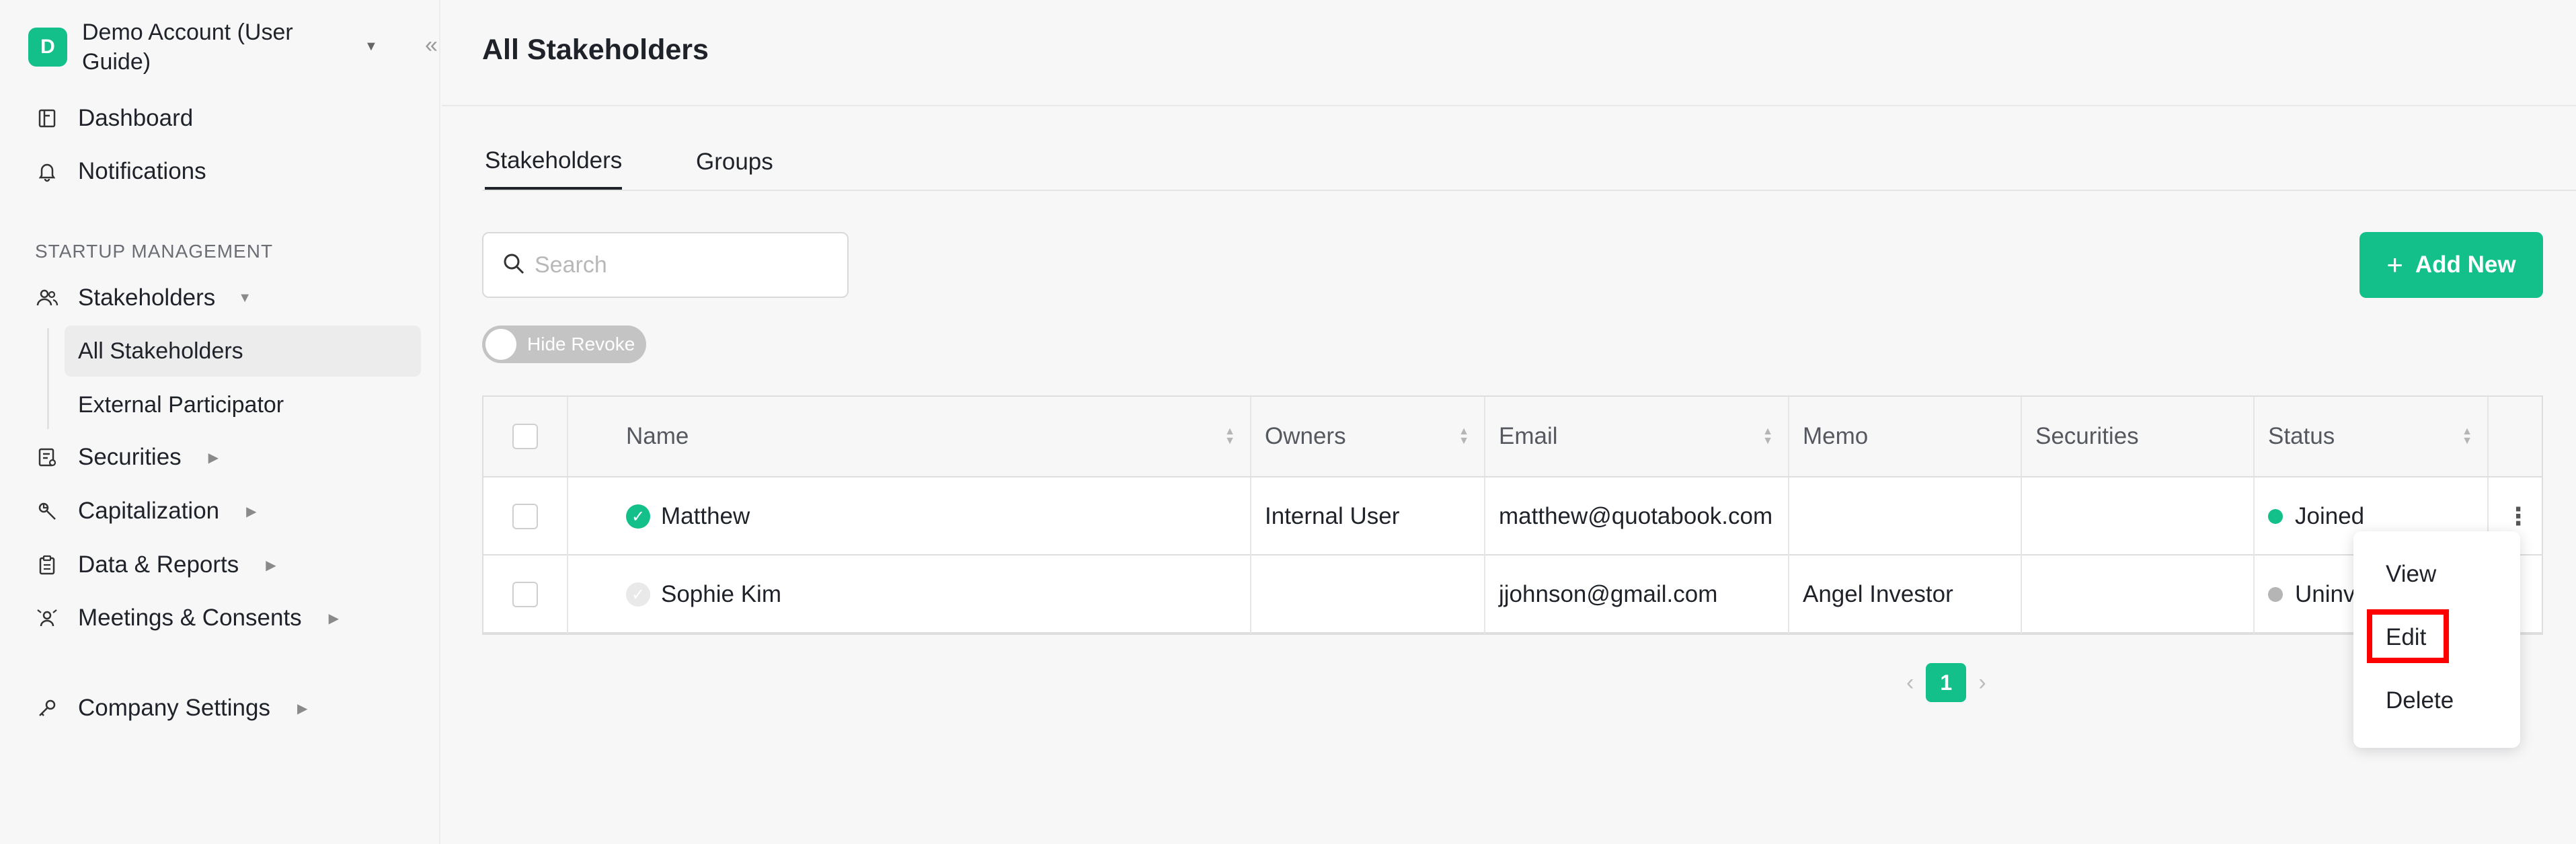 The width and height of the screenshot is (2576, 844). I want to click on certificate-icon, so click(47, 457).